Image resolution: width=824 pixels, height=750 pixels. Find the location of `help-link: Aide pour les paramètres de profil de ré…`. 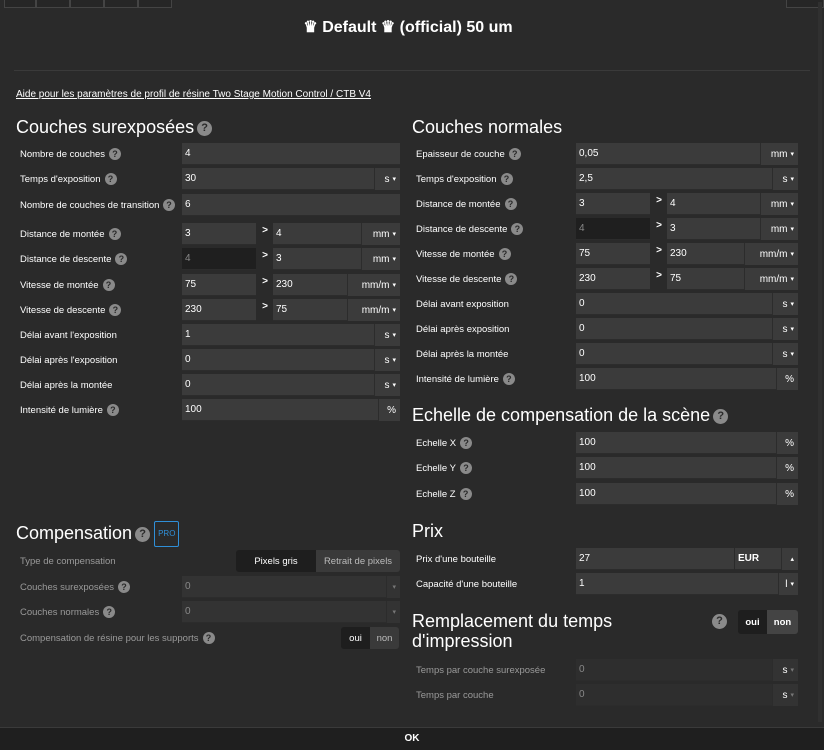

help-link: Aide pour les paramètres de profil de ré… is located at coordinates (193, 94).